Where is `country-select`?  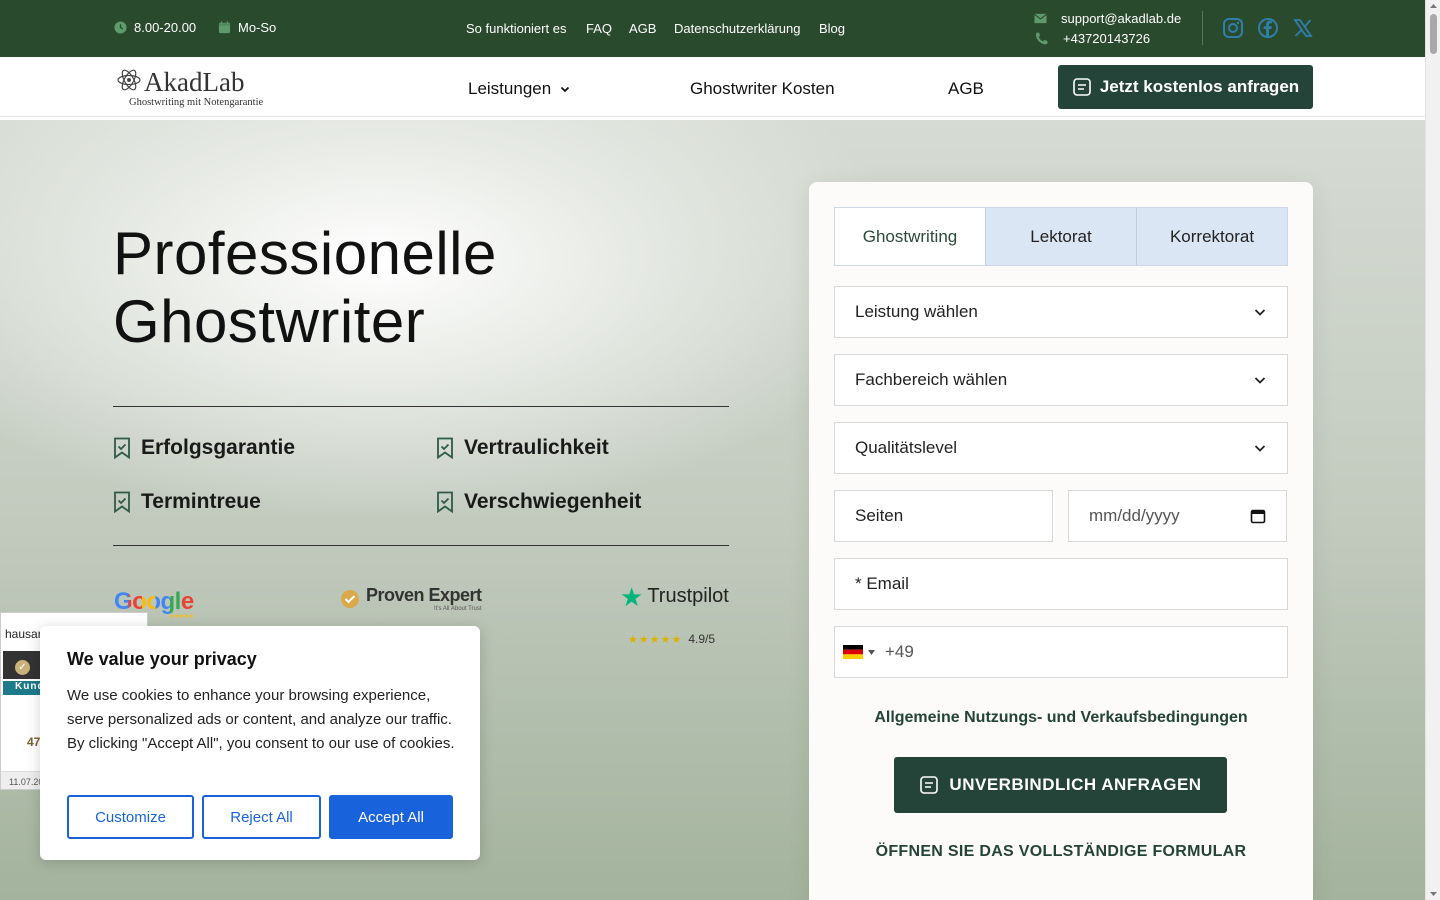
country-select is located at coordinates (859, 652).